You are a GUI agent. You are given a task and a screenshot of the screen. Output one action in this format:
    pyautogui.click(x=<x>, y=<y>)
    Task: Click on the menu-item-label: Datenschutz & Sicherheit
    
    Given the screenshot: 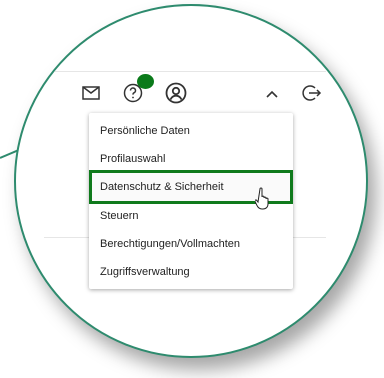 What is the action you would take?
    pyautogui.click(x=162, y=187)
    